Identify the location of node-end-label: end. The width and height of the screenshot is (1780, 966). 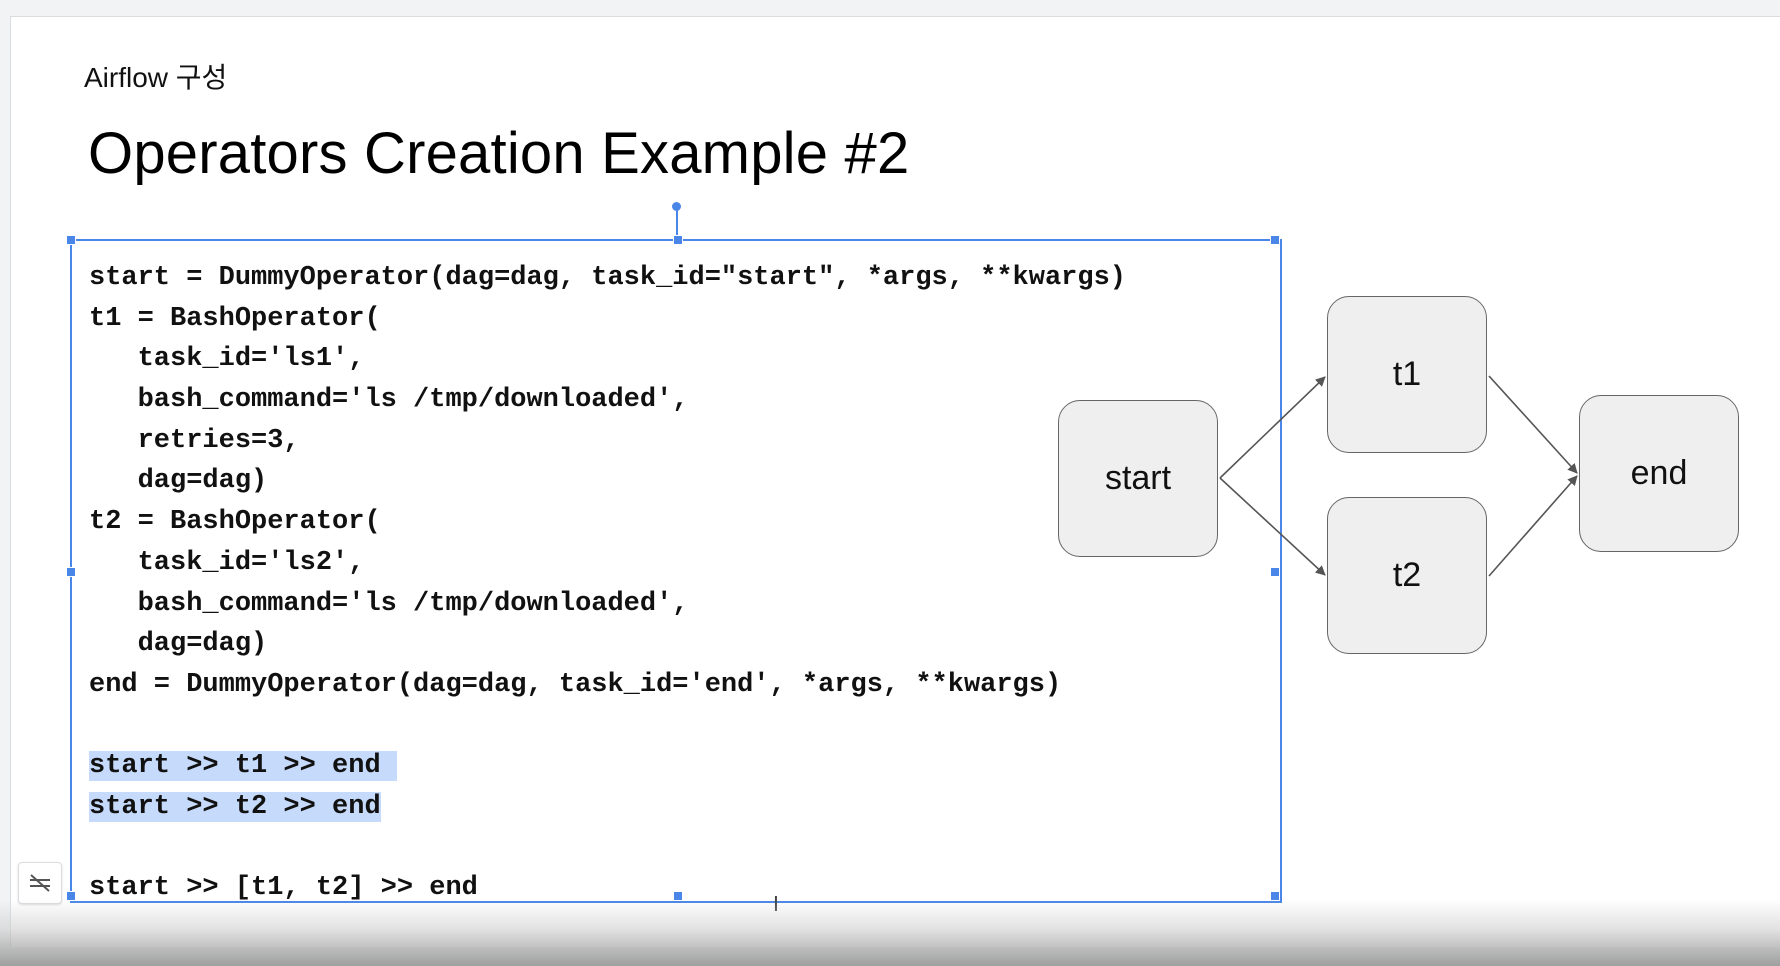
(1659, 473).